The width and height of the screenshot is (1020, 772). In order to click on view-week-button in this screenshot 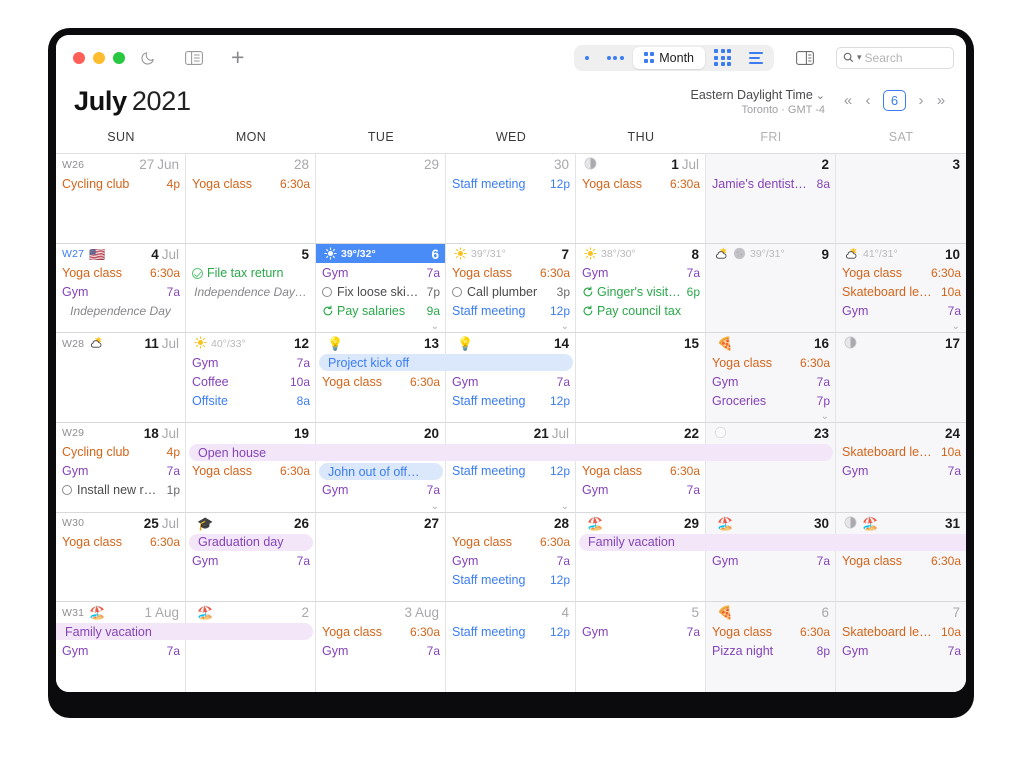, I will do `click(615, 58)`.